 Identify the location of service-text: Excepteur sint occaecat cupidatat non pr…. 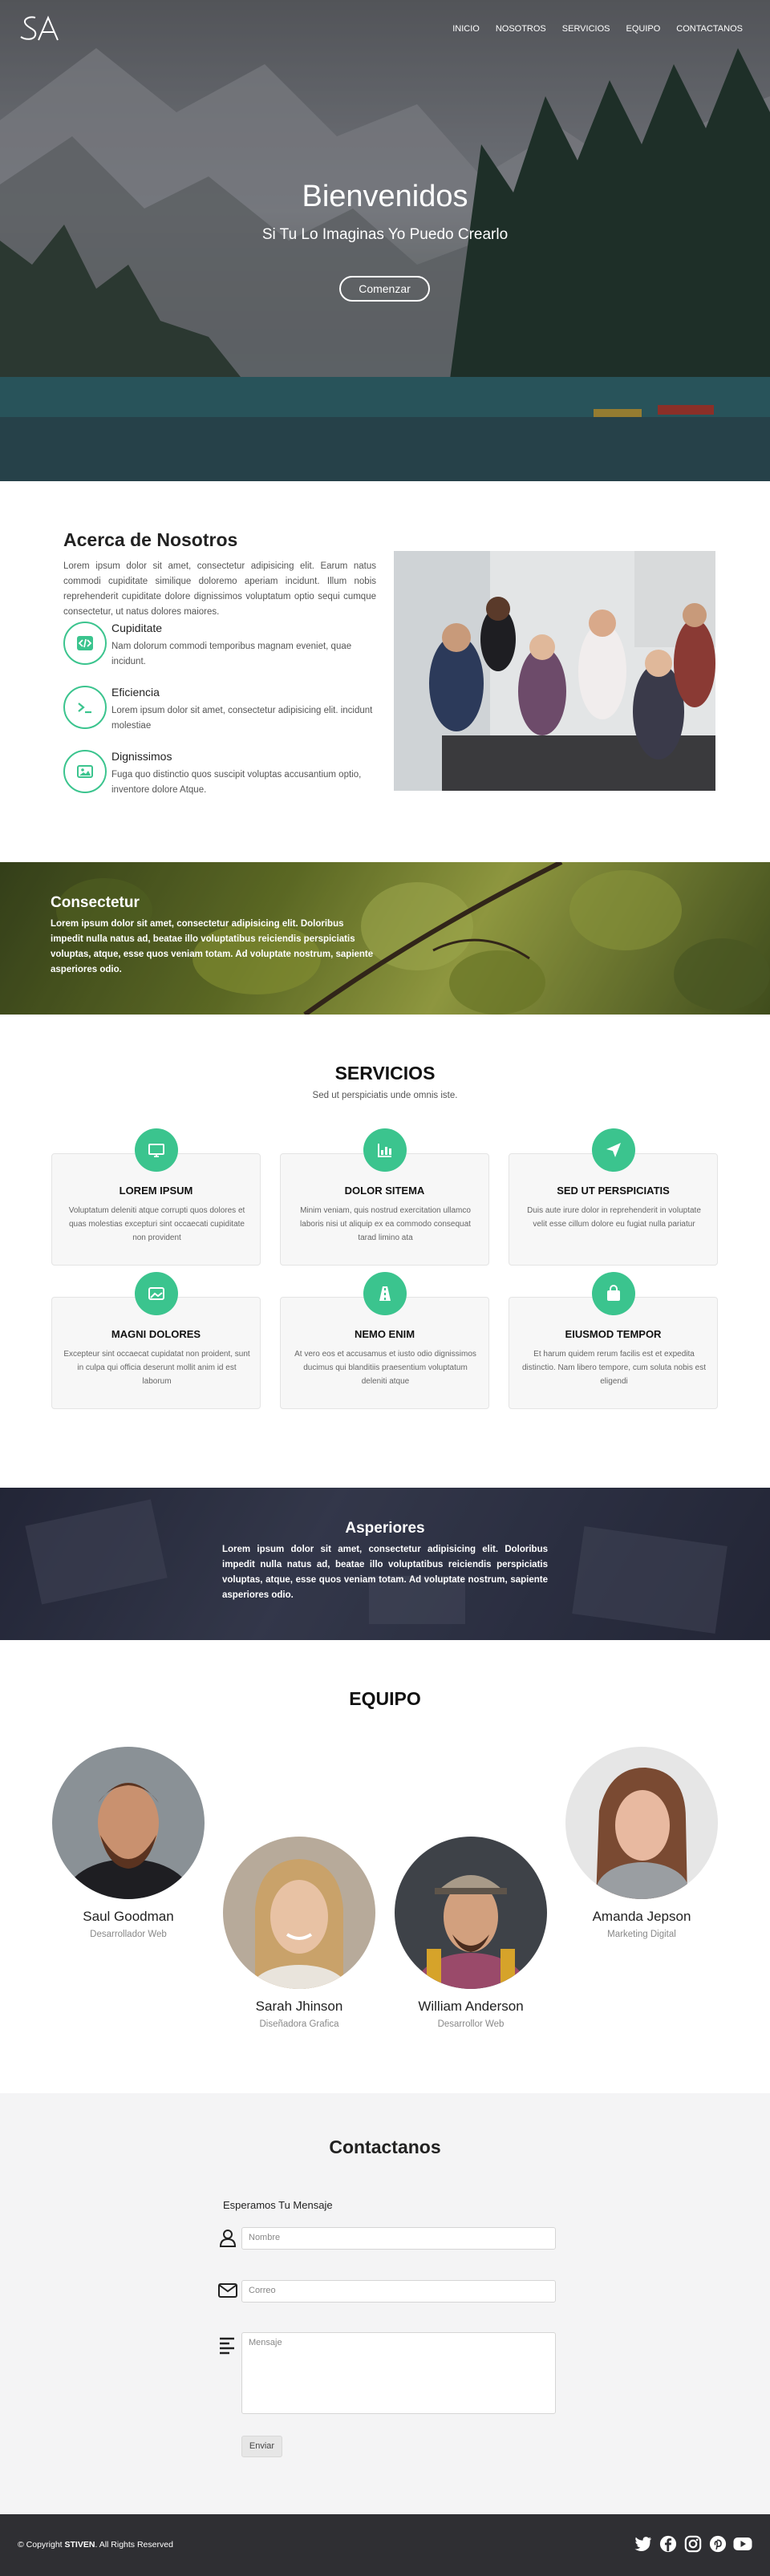
(156, 1368).